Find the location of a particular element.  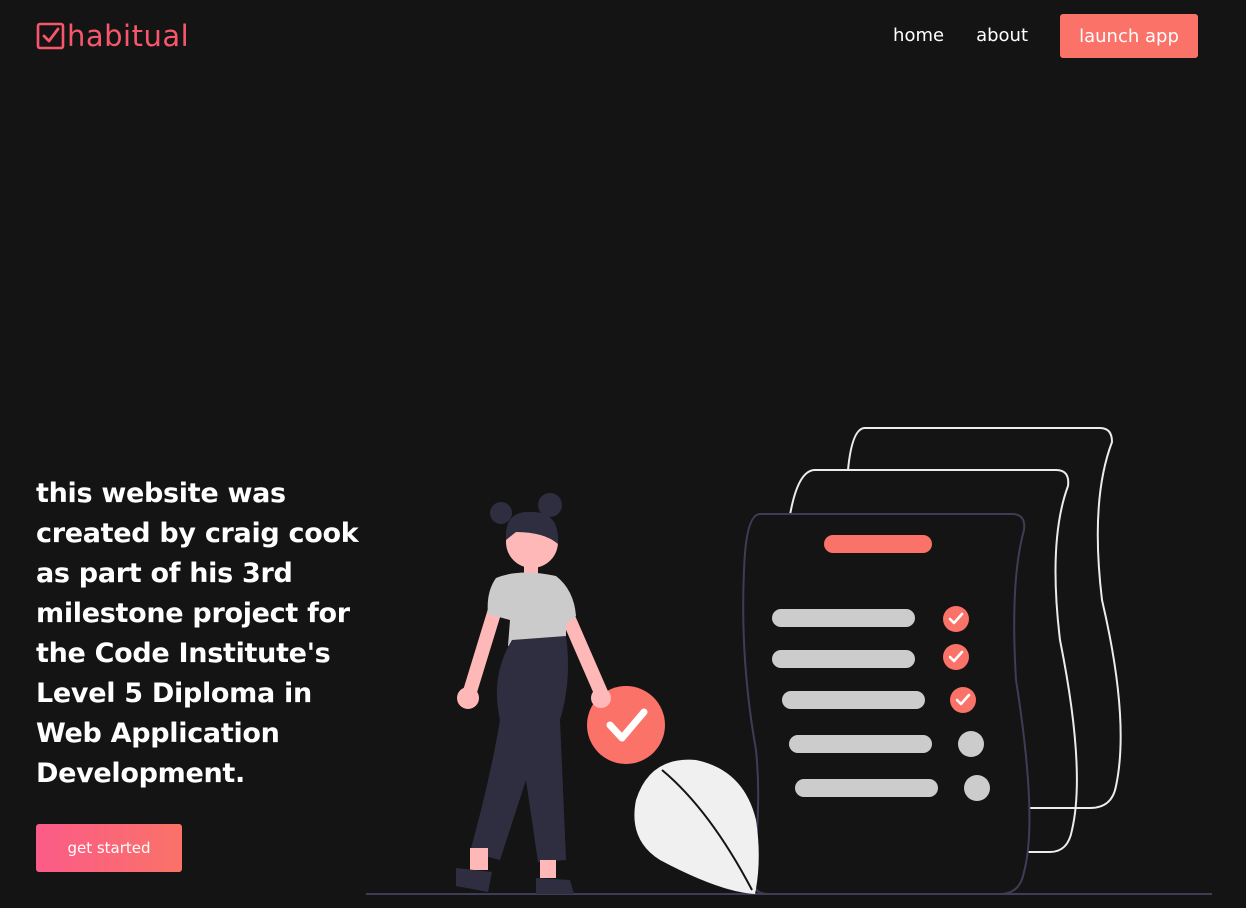

hair-bun is located at coordinates (501, 513).